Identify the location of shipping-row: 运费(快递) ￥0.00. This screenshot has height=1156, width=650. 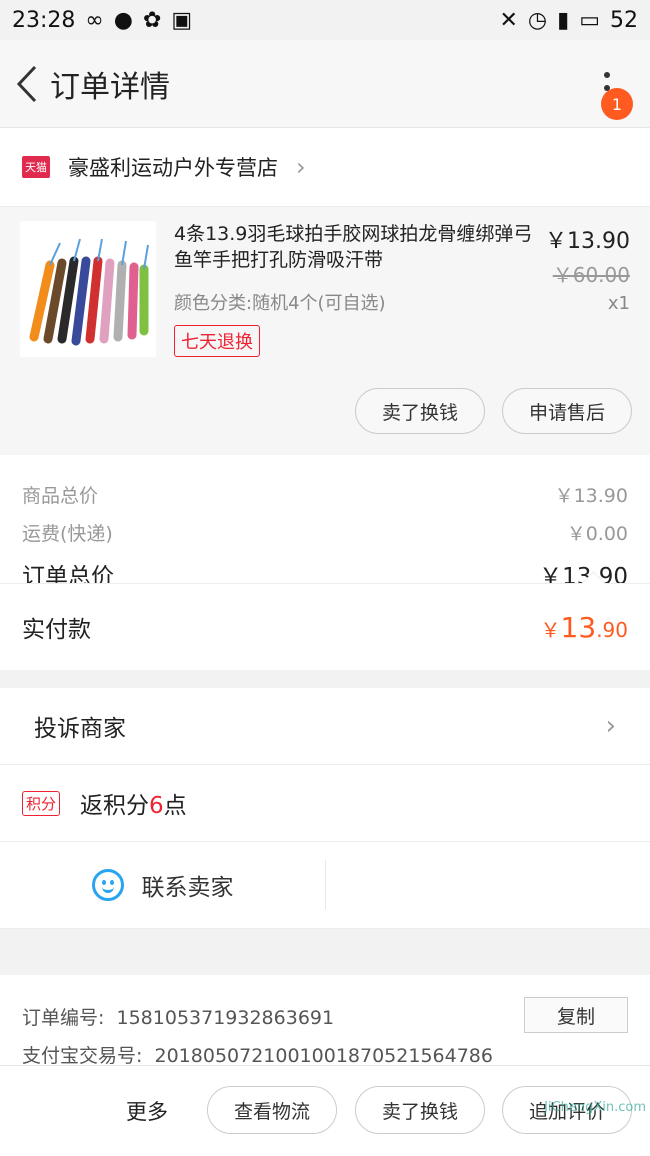
(325, 532).